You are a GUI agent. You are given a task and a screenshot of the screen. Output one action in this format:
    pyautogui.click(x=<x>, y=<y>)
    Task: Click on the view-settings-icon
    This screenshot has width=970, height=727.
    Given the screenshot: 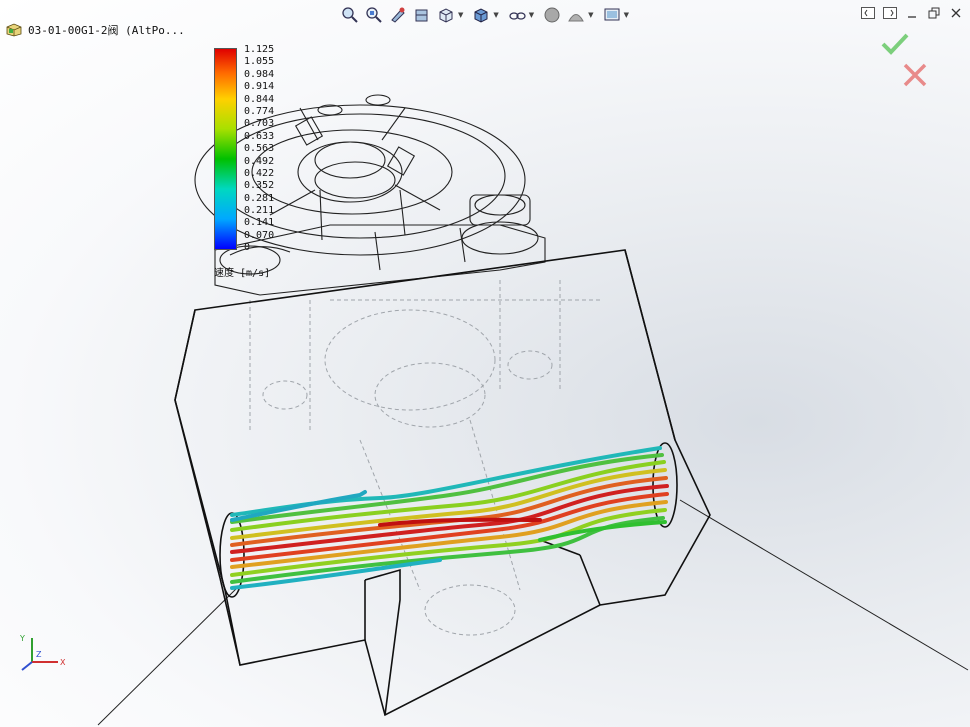 What is the action you would take?
    pyautogui.click(x=612, y=14)
    